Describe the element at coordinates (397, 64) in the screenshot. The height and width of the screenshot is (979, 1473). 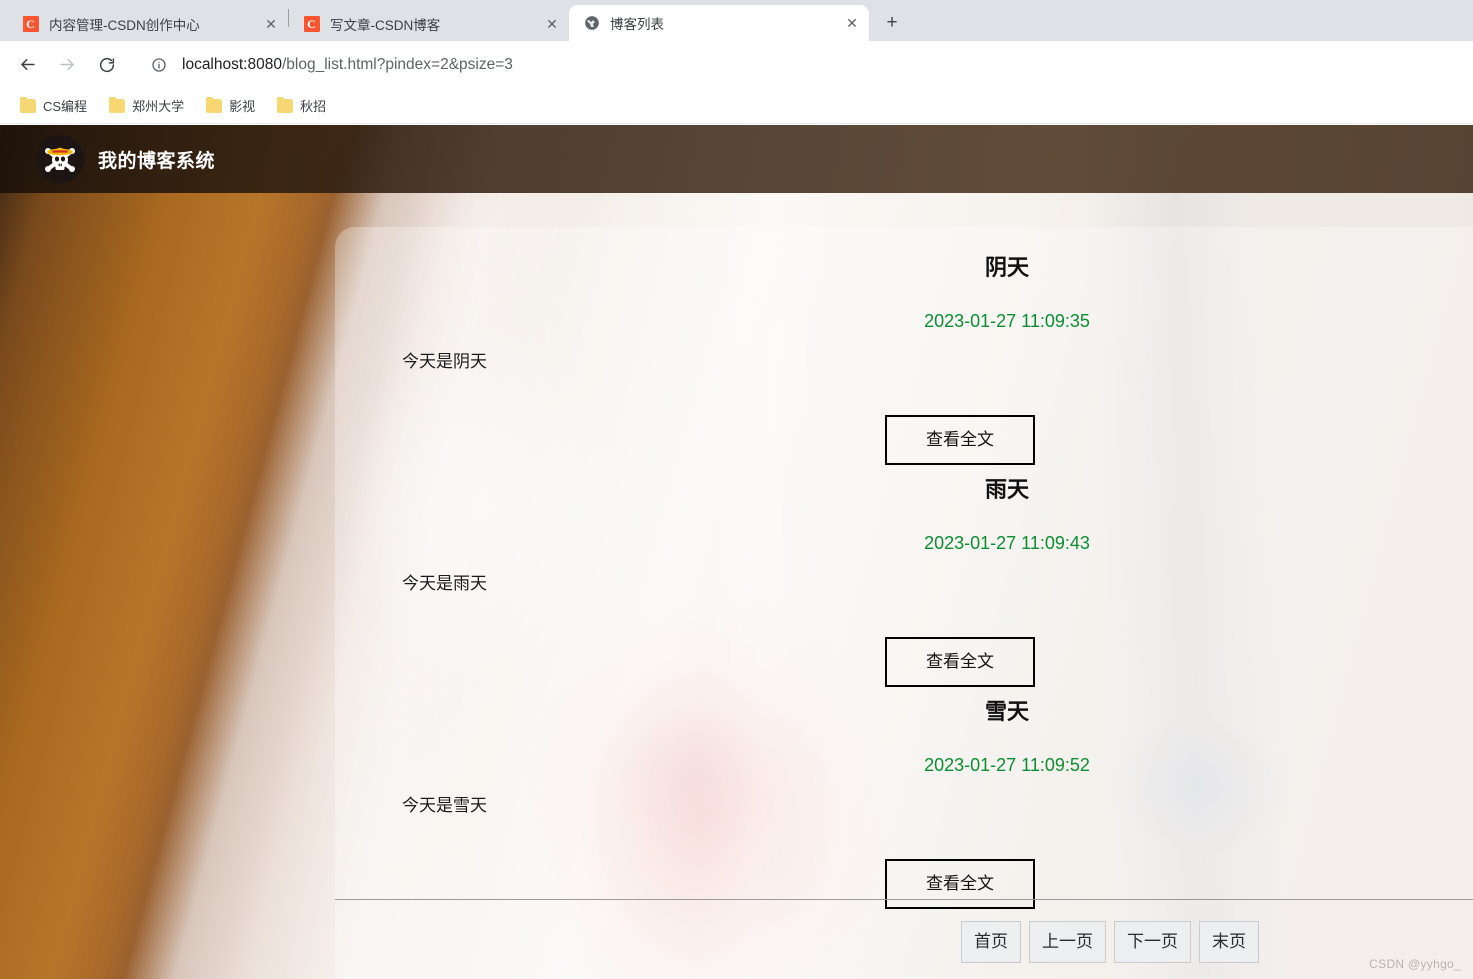
I see `url-path: /blog_list.html?pindex=2&psize=3` at that location.